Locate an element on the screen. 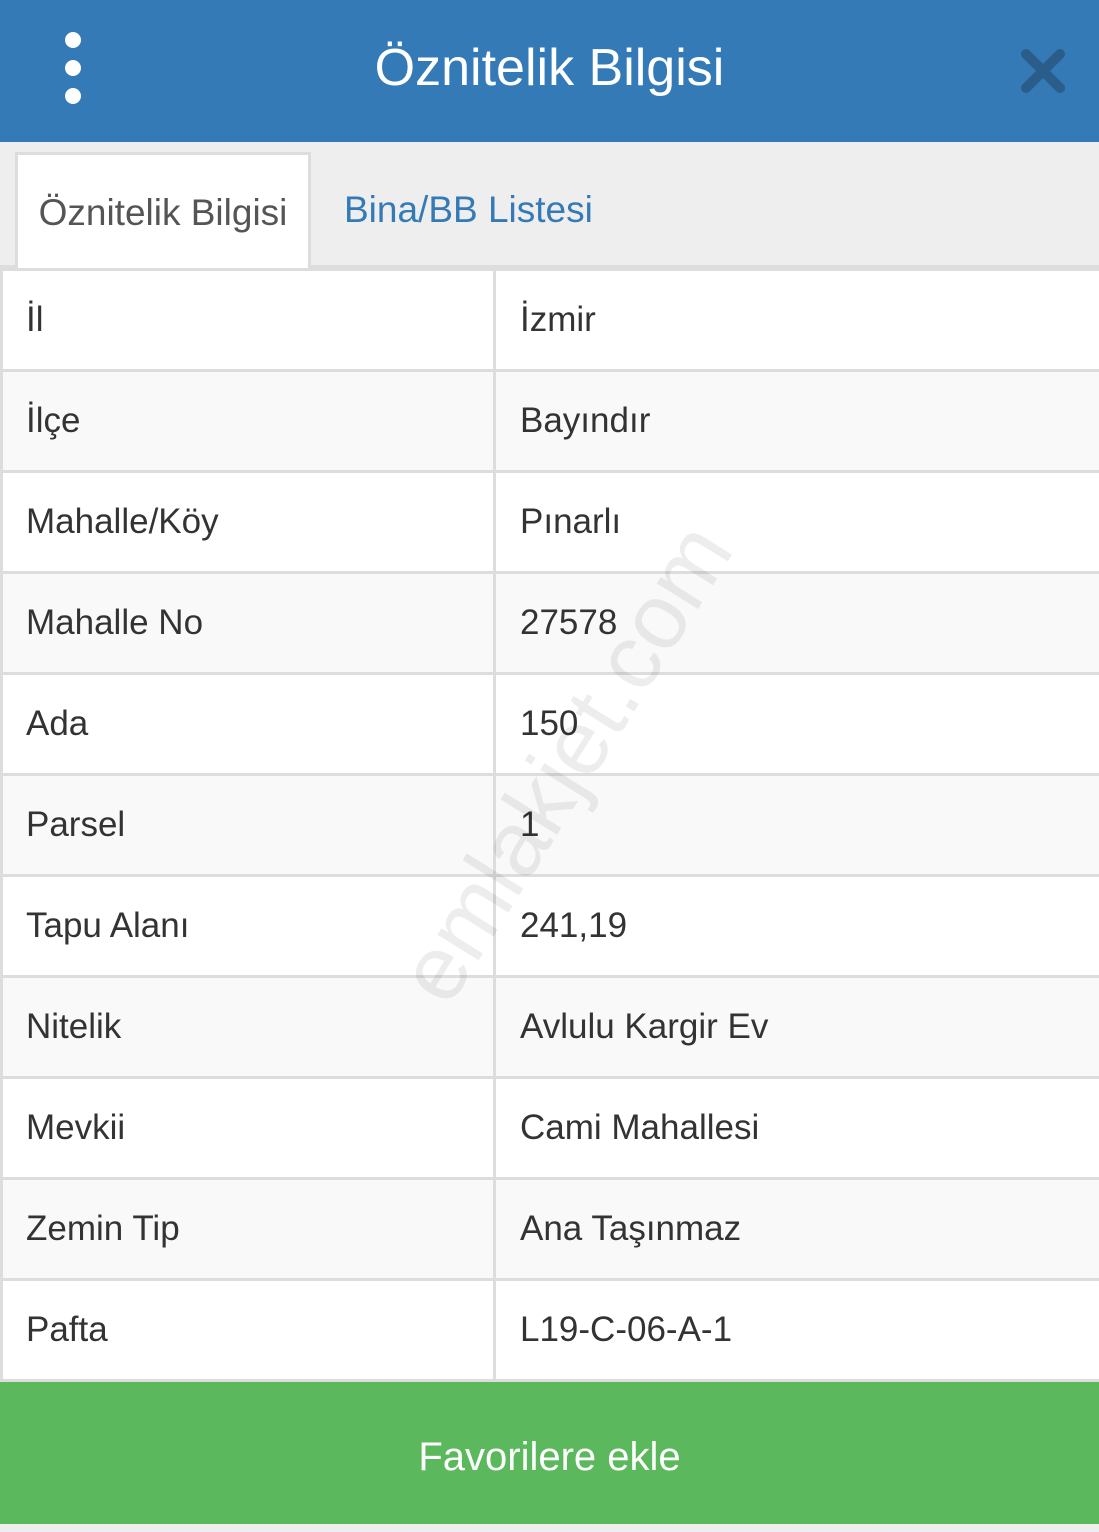 The height and width of the screenshot is (1532, 1099). table-row: Pafta L19-C-06-A-1 is located at coordinates (551, 1331).